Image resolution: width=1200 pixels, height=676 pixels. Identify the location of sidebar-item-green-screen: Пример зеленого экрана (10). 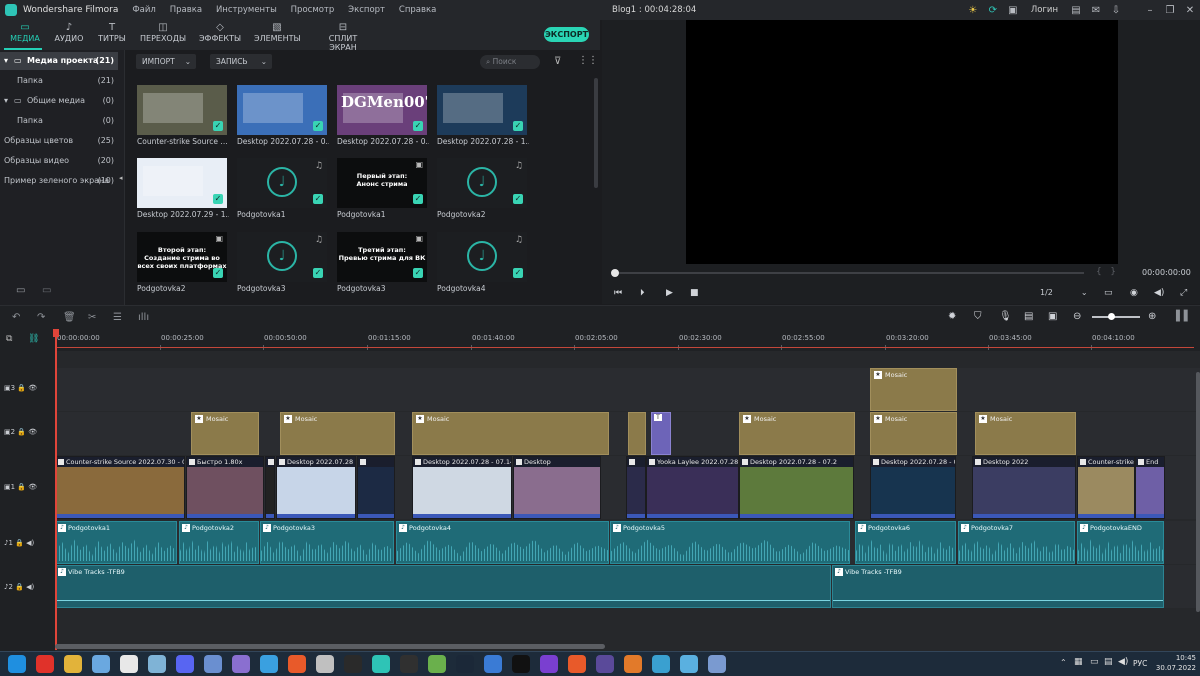
(59, 181).